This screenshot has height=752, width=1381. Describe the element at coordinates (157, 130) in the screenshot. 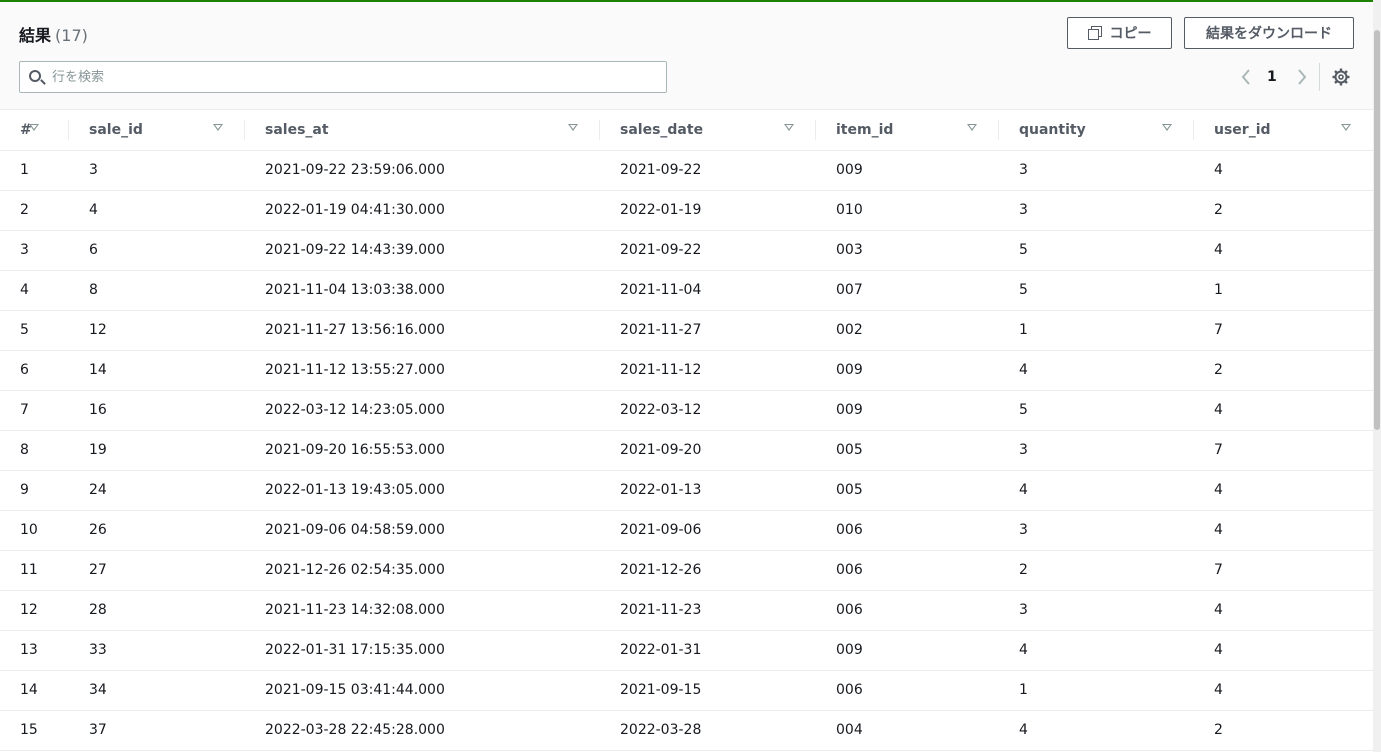

I see `column-header-sale-id: sale_id` at that location.